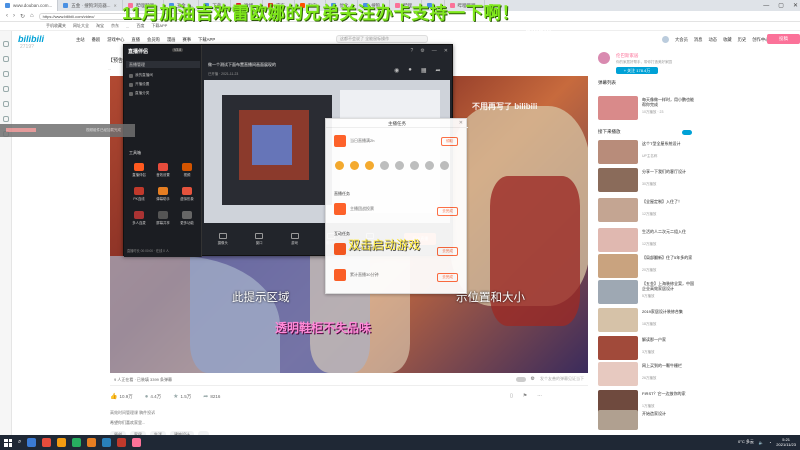  What do you see at coordinates (412, 51) in the screenshot?
I see `help-icon: ?` at bounding box center [412, 51].